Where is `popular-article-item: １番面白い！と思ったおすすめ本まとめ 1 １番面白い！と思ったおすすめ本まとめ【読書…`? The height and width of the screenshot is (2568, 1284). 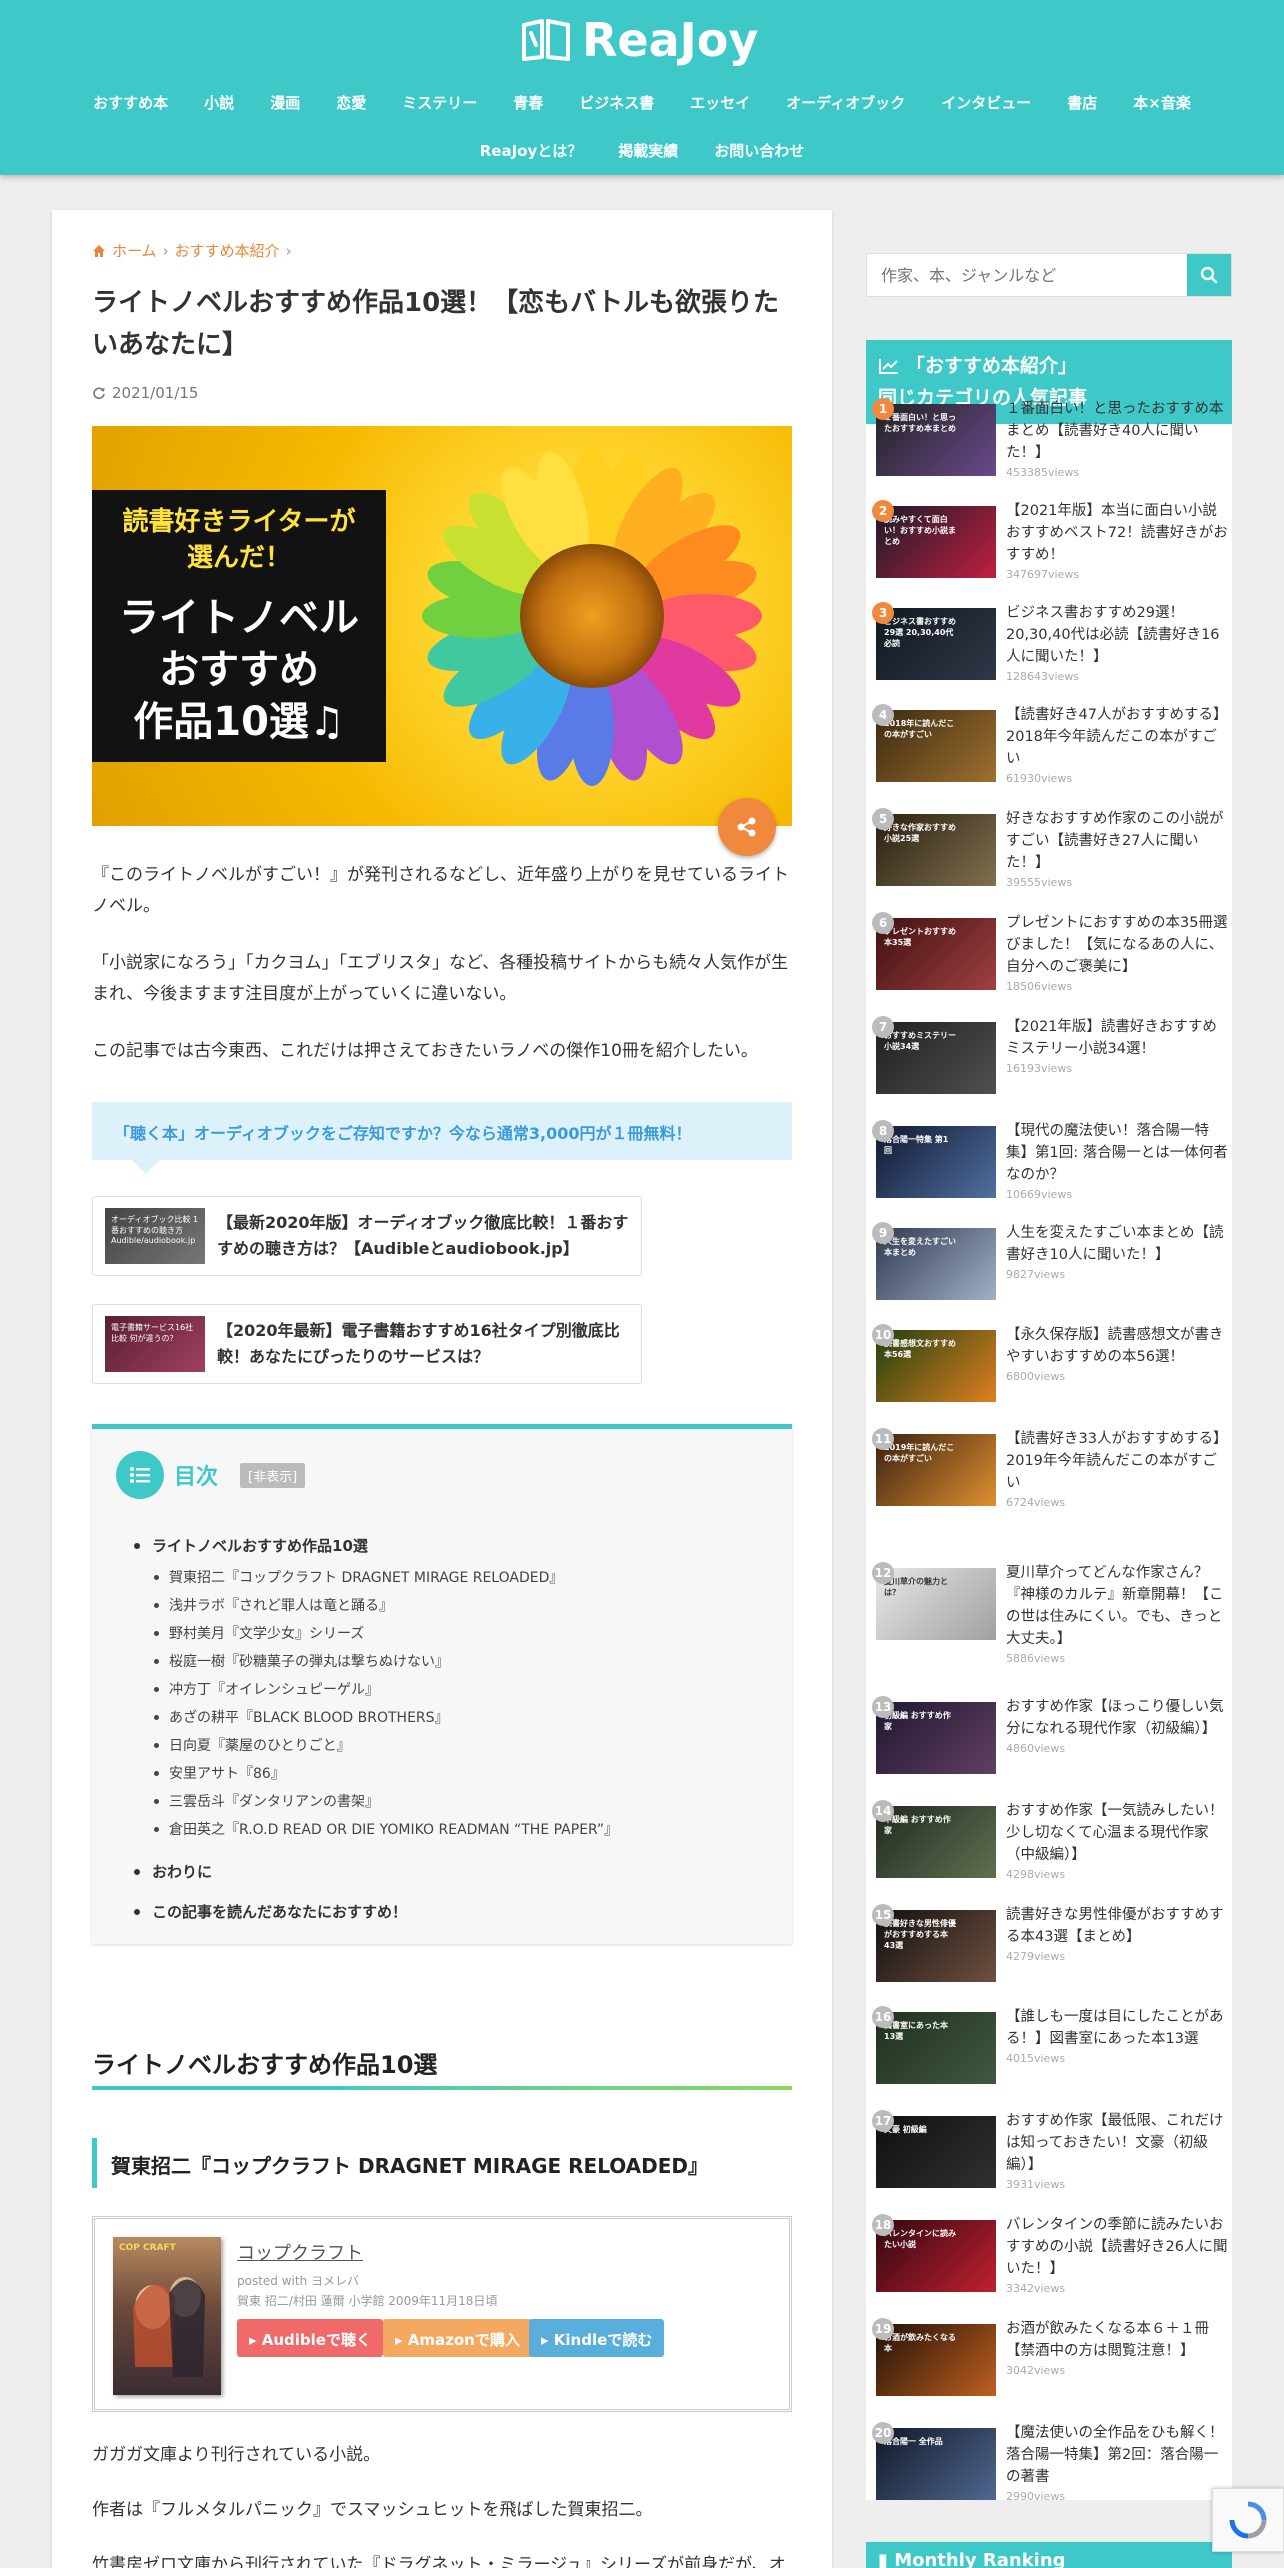 popular-article-item: １番面白い！と思ったおすすめ本まとめ 1 １番面白い！と思ったおすすめ本まとめ【読書… is located at coordinates (1049, 441).